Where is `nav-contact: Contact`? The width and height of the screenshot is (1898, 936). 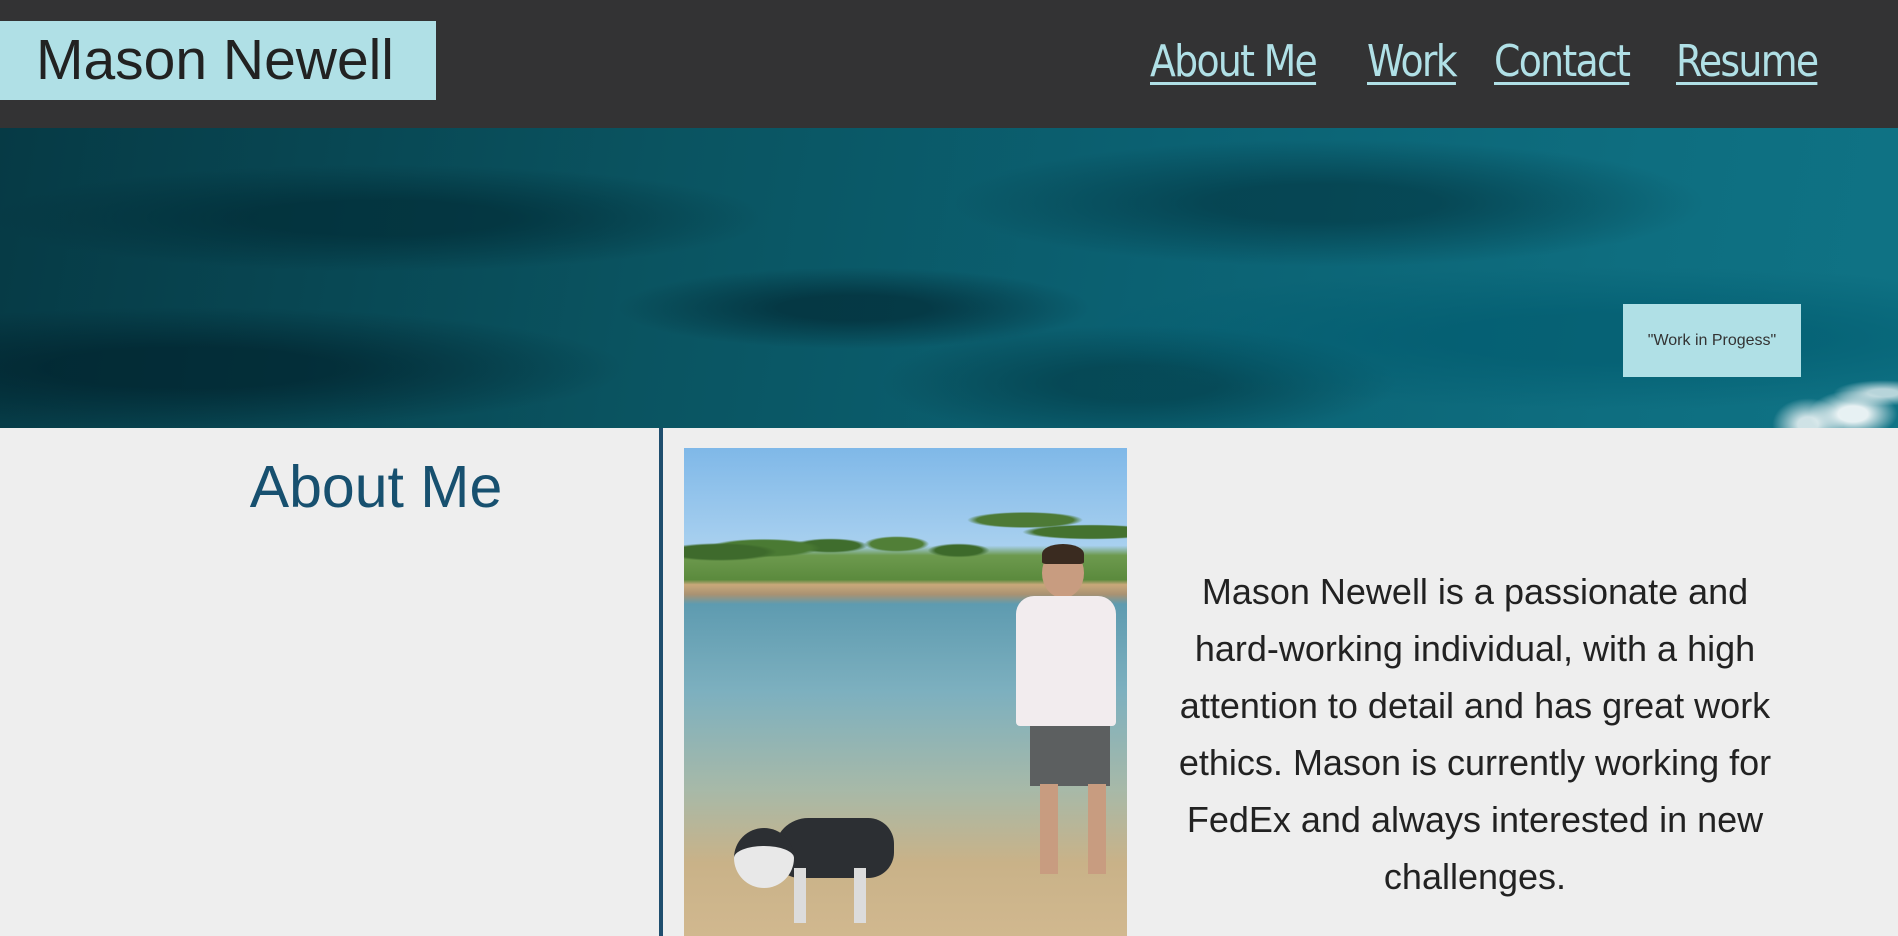
nav-contact: Contact is located at coordinates (1562, 61).